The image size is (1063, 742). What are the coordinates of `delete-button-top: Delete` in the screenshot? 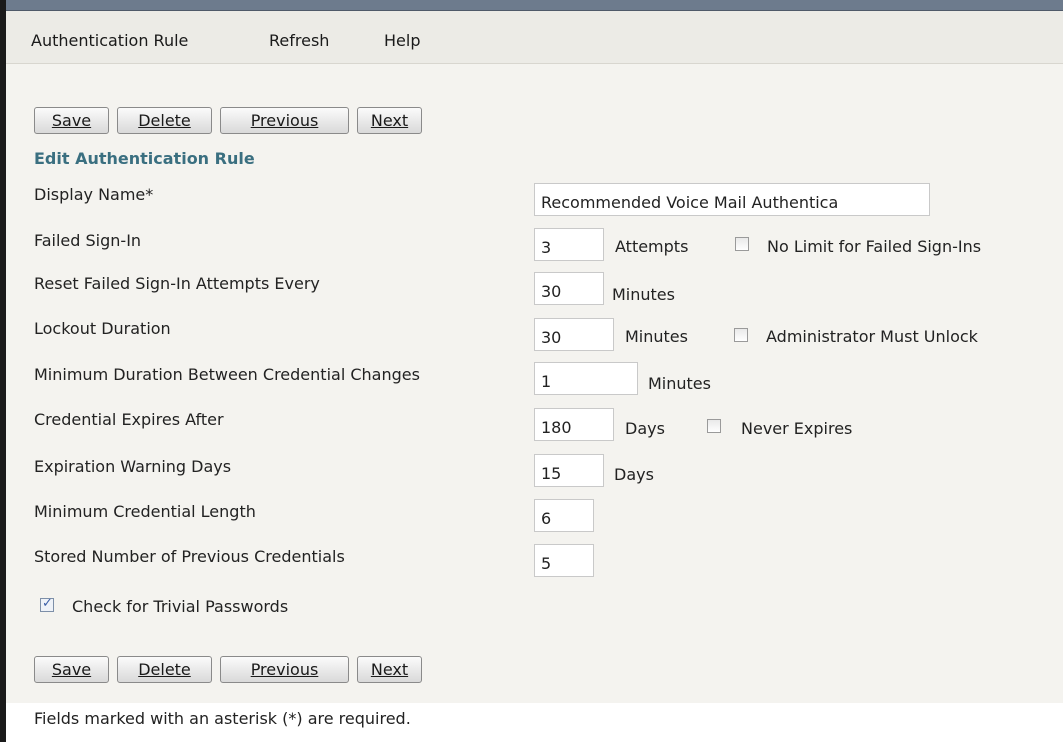 It's located at (164, 120).